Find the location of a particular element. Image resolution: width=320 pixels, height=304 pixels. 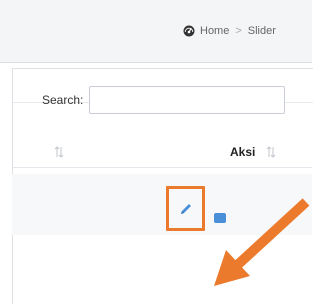

breadcrumb-slider-link: Slider is located at coordinates (262, 31).